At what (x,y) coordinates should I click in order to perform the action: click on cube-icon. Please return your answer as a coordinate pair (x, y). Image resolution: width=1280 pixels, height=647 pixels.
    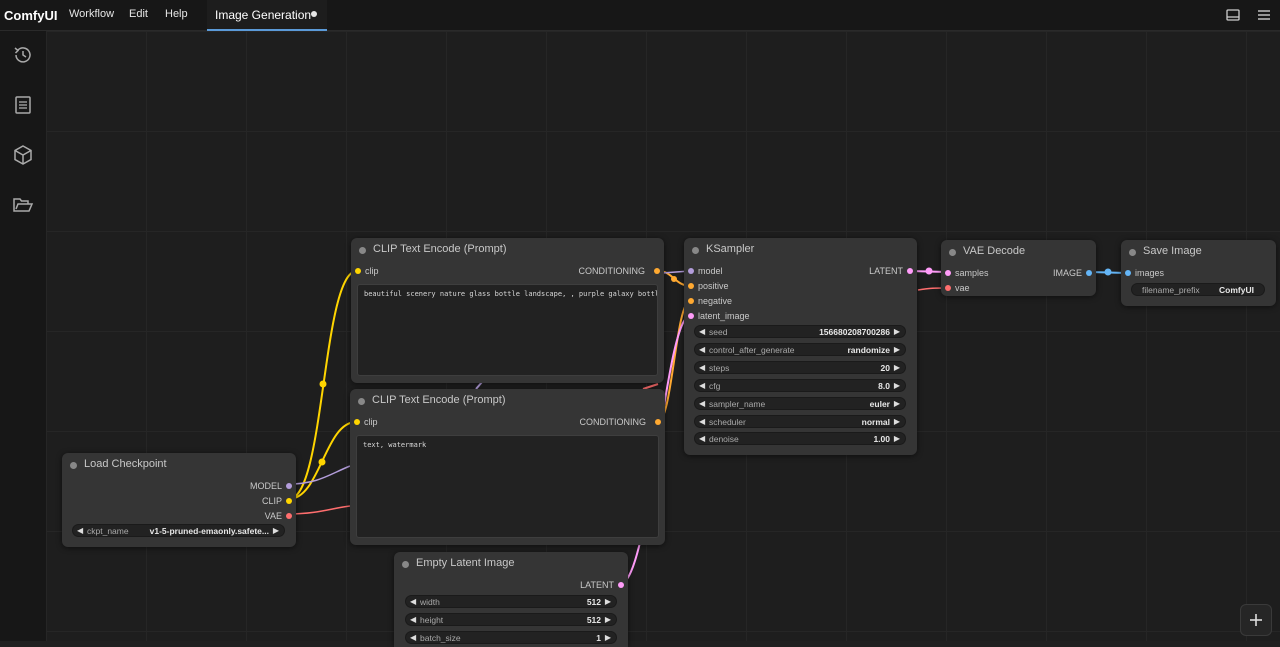
    Looking at the image, I should click on (23, 155).